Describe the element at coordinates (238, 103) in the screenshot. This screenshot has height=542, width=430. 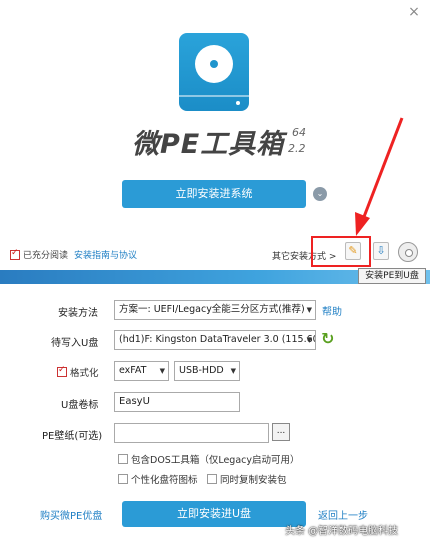
I see `logo-led` at that location.